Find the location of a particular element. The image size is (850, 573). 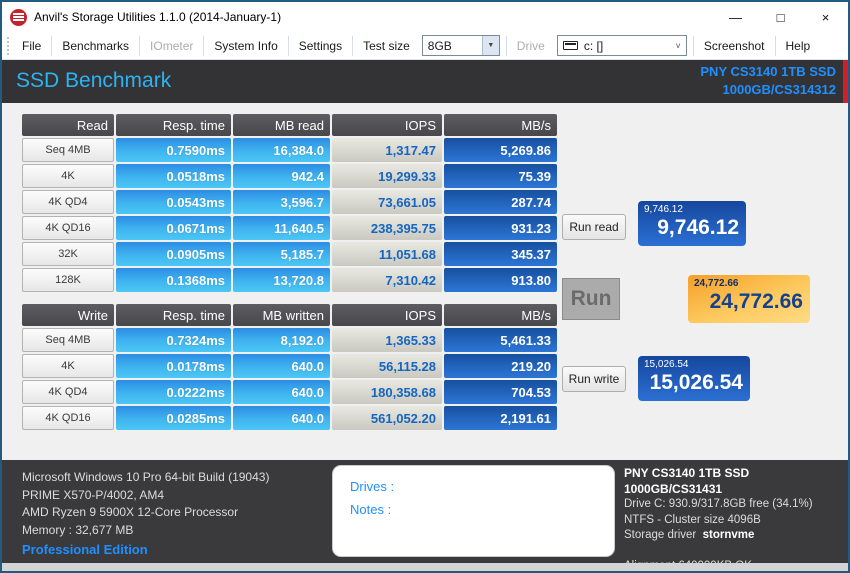

device-name: PNY CS3140 1TB SSD is located at coordinates (768, 71).